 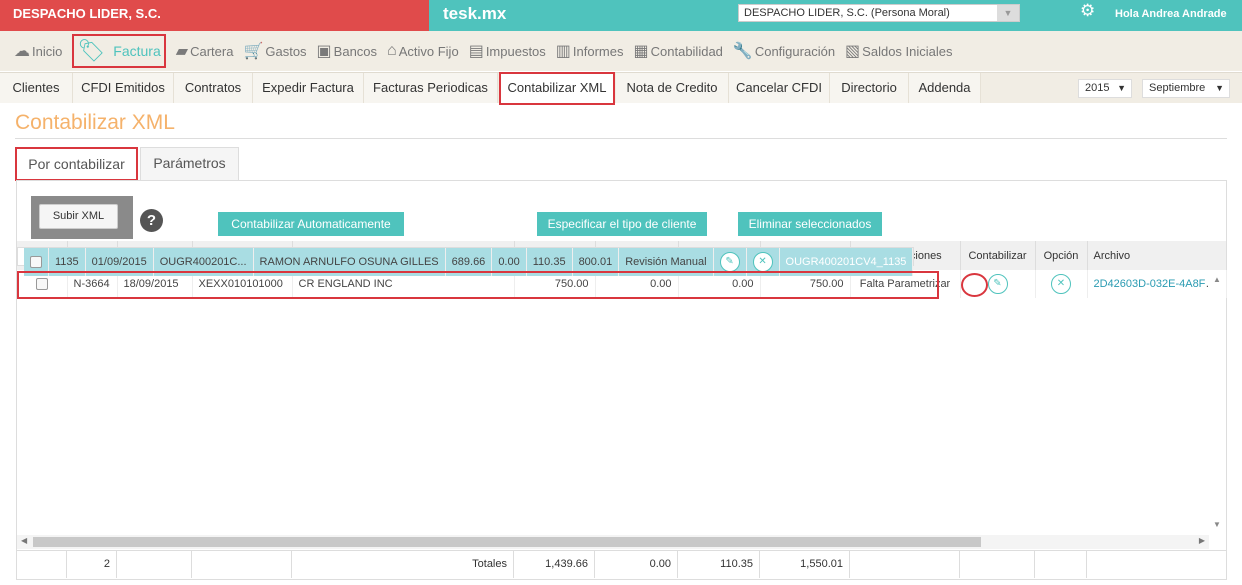 I want to click on year-select: 2015 ▼, so click(x=1105, y=88).